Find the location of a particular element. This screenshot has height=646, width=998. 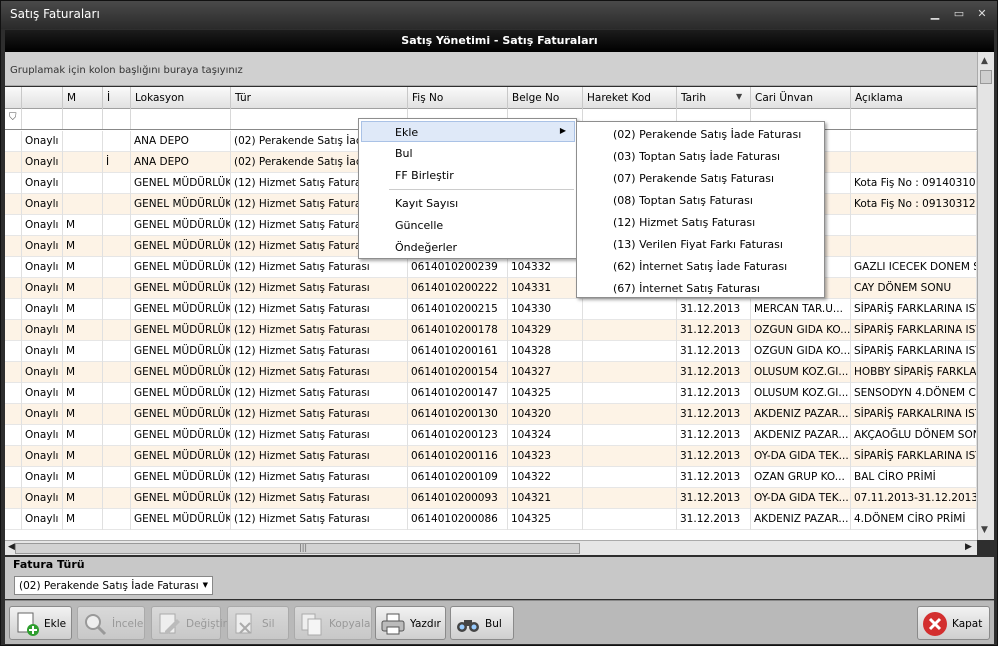

invoice-type-select: (02) Perakende Satış İade Faturası ▼ is located at coordinates (113, 585).